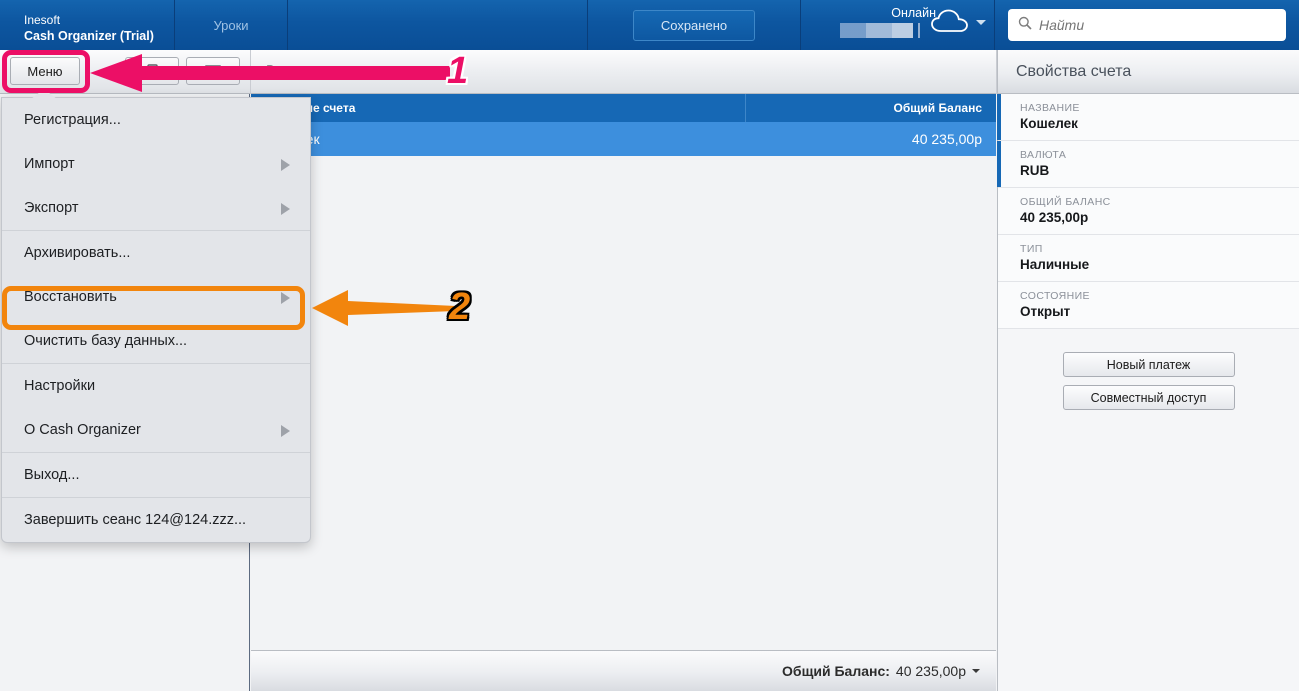 The width and height of the screenshot is (1299, 691). I want to click on property-row-total-balance: ОБЩИЙ БАЛАНС 40 235,00р, so click(1148, 211).